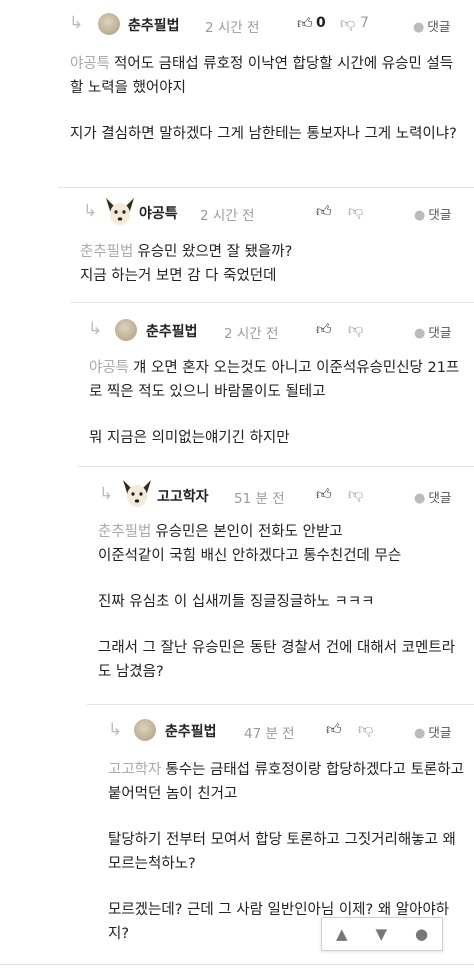  Describe the element at coordinates (282, 852) in the screenshot. I see `comment-paragraph: 탈당하기 전부터 모여서 합당 토론하고 그짓거리해놓고 왜 모르는척하노?` at that location.